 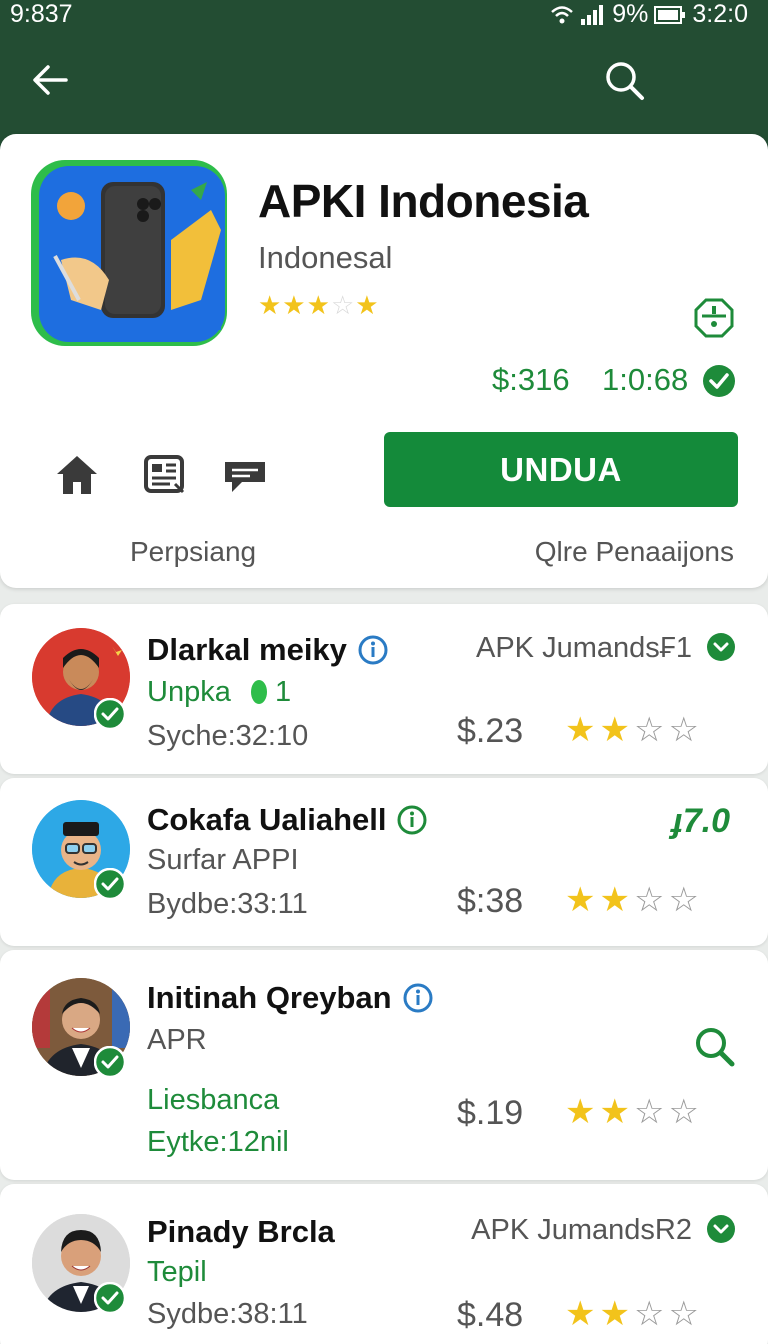 I want to click on item-name: Pinady Brcla, so click(x=241, y=1232).